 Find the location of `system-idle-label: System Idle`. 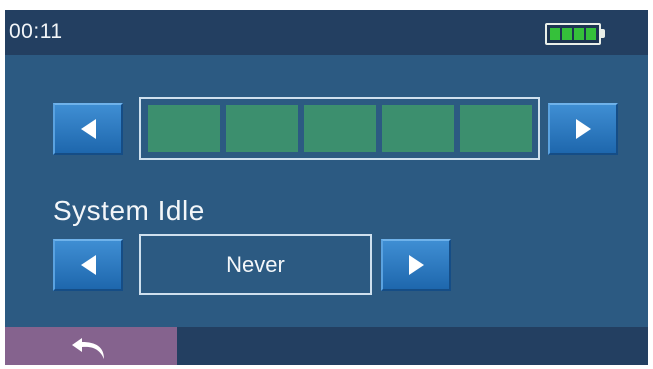

system-idle-label: System Idle is located at coordinates (129, 210).